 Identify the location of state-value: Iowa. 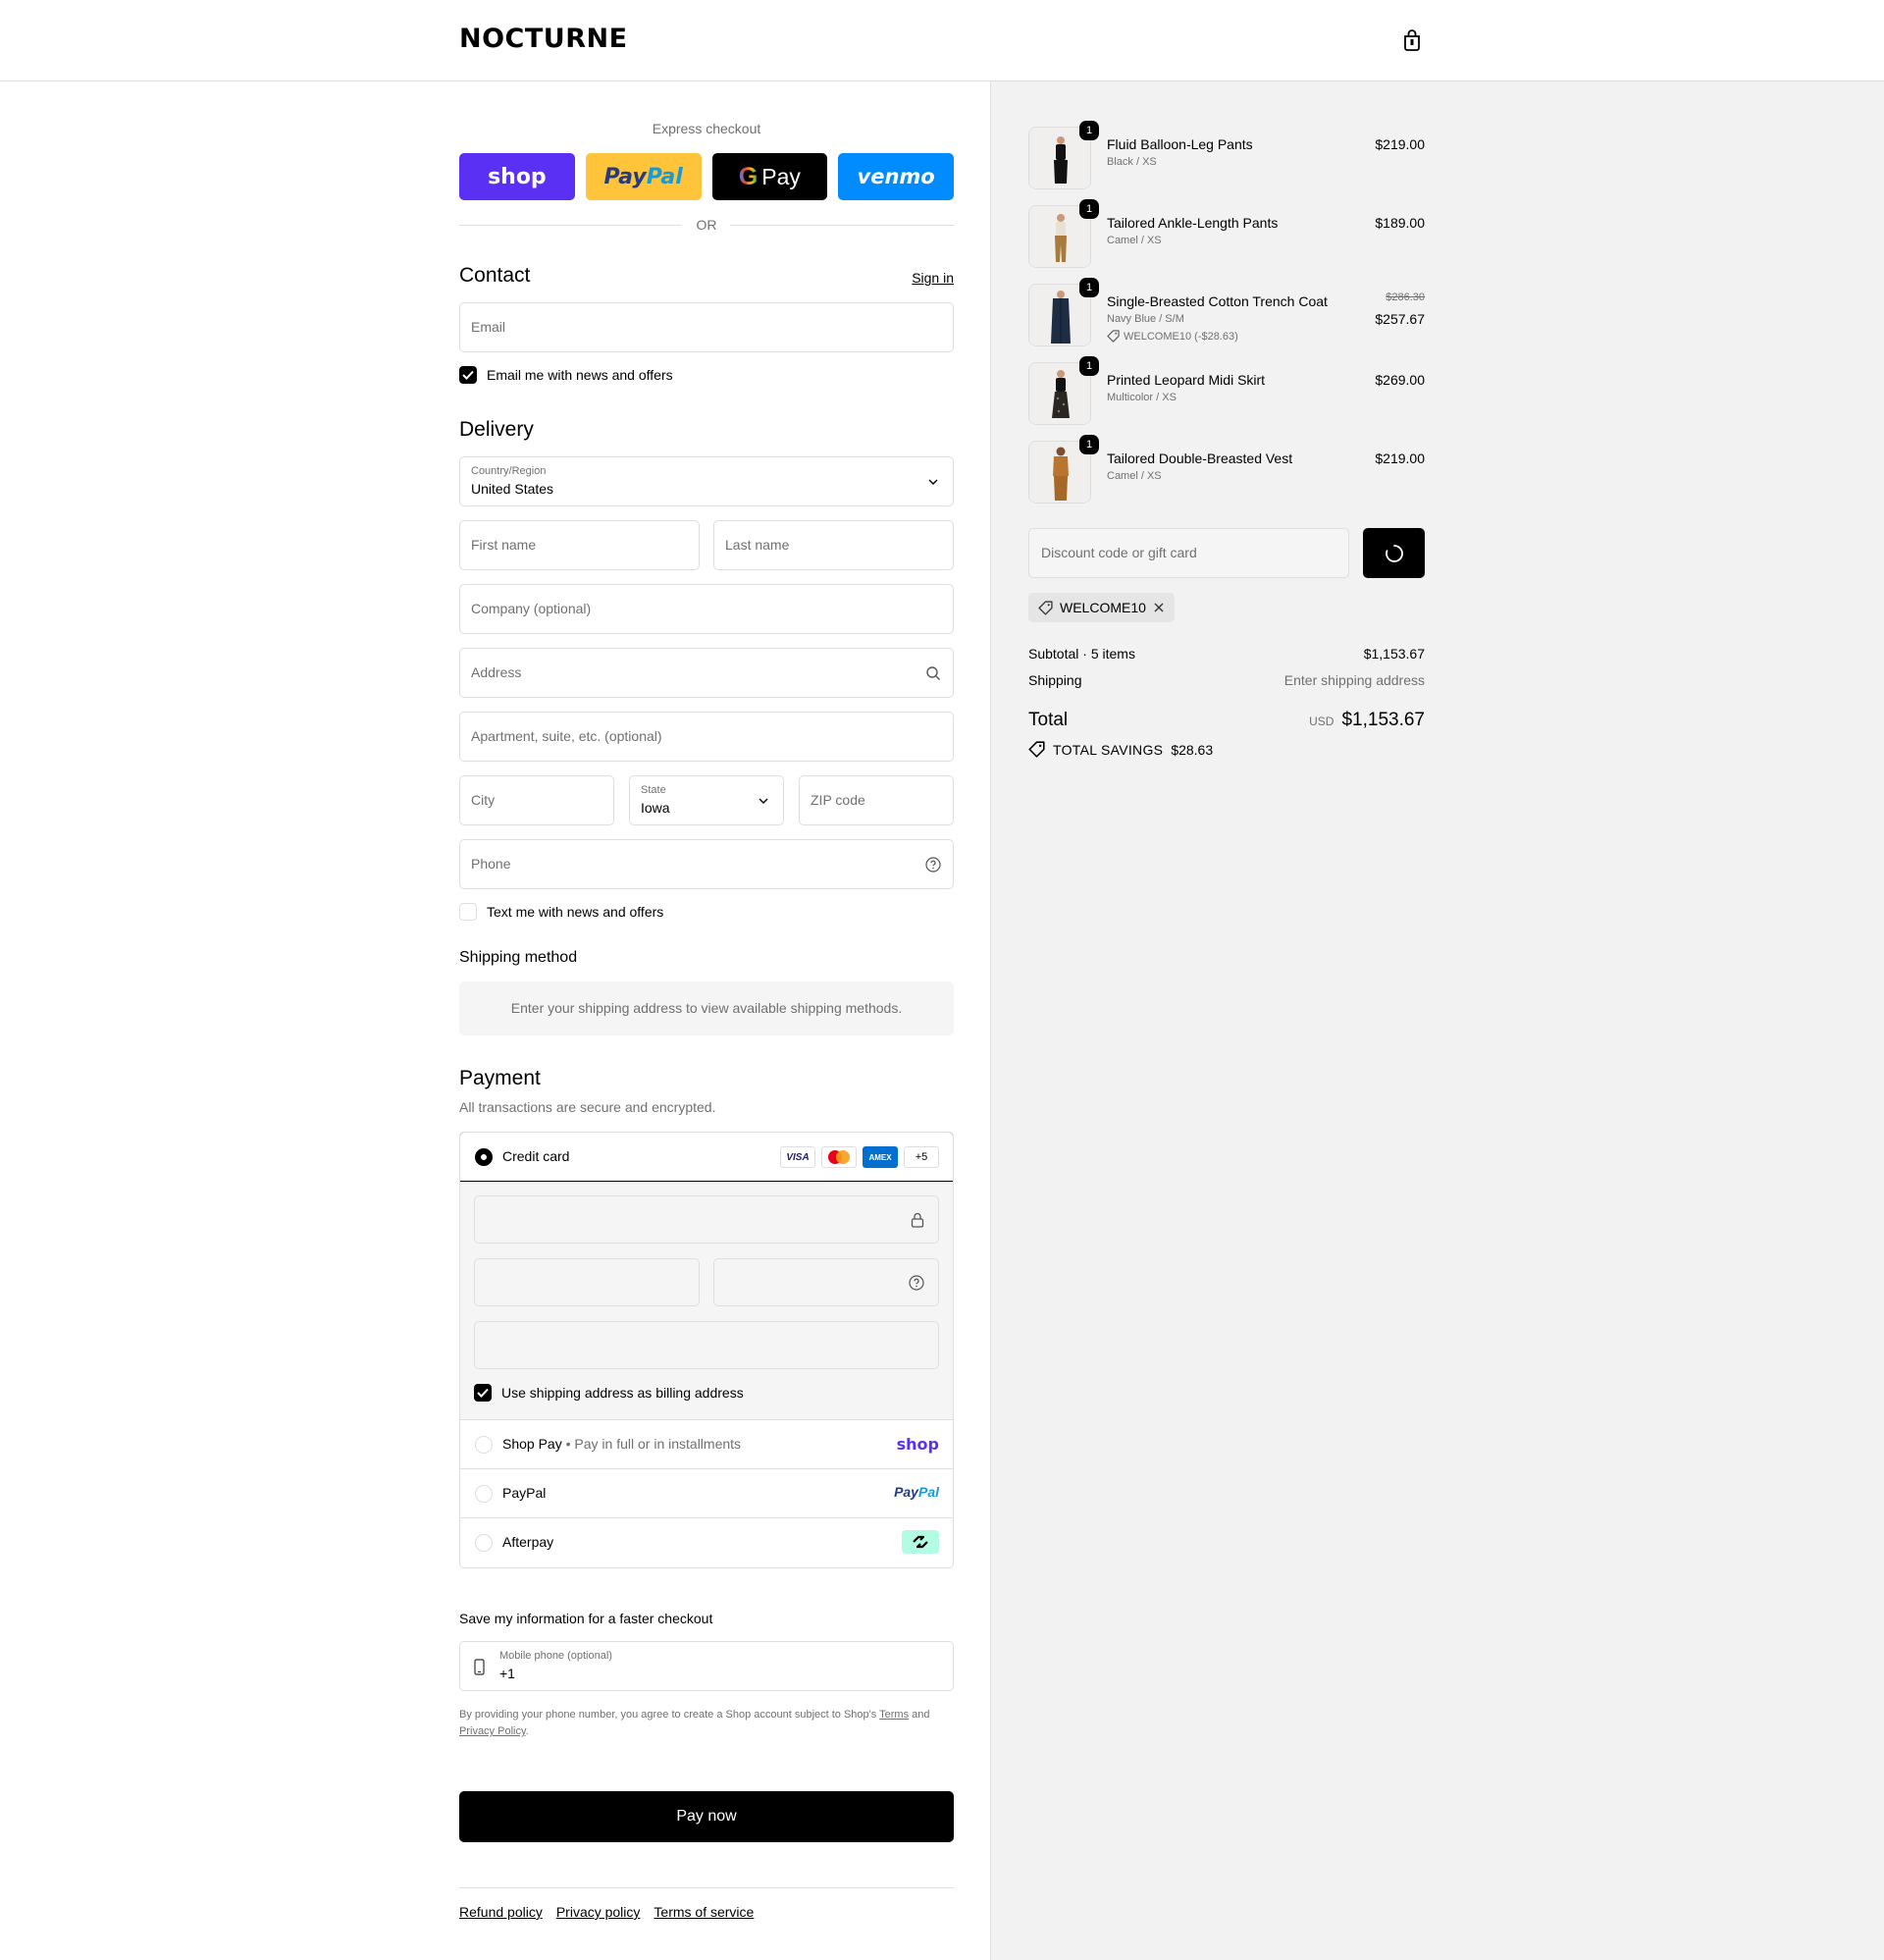
(655, 808).